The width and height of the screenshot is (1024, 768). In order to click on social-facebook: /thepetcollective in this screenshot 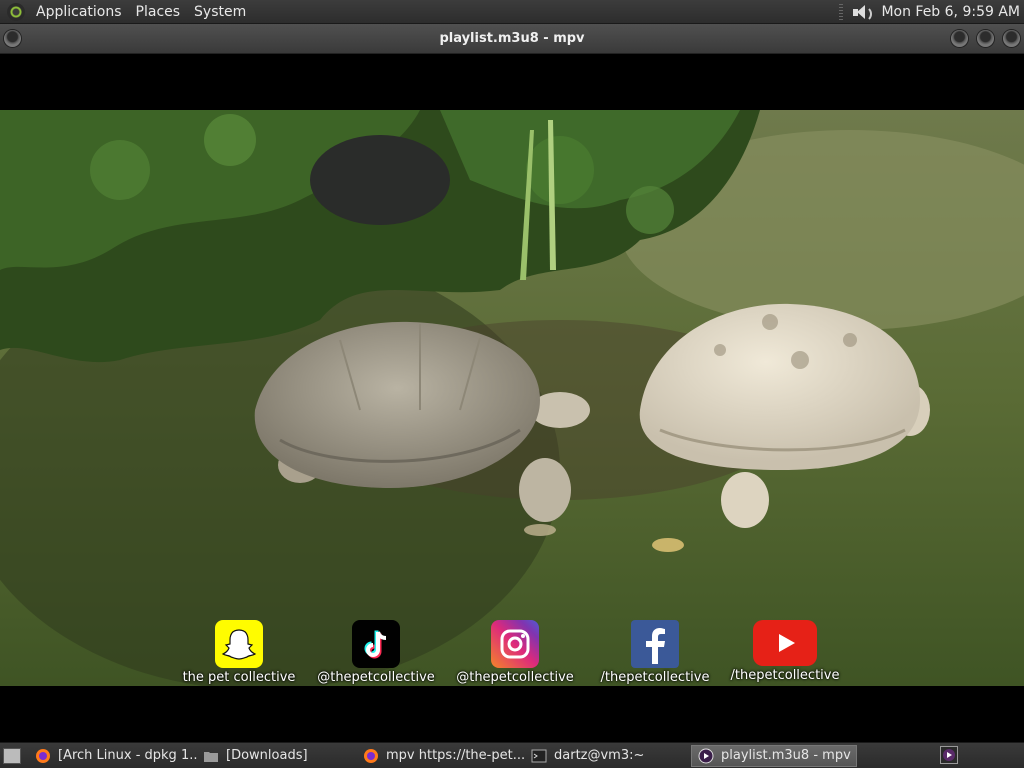, I will do `click(655, 652)`.